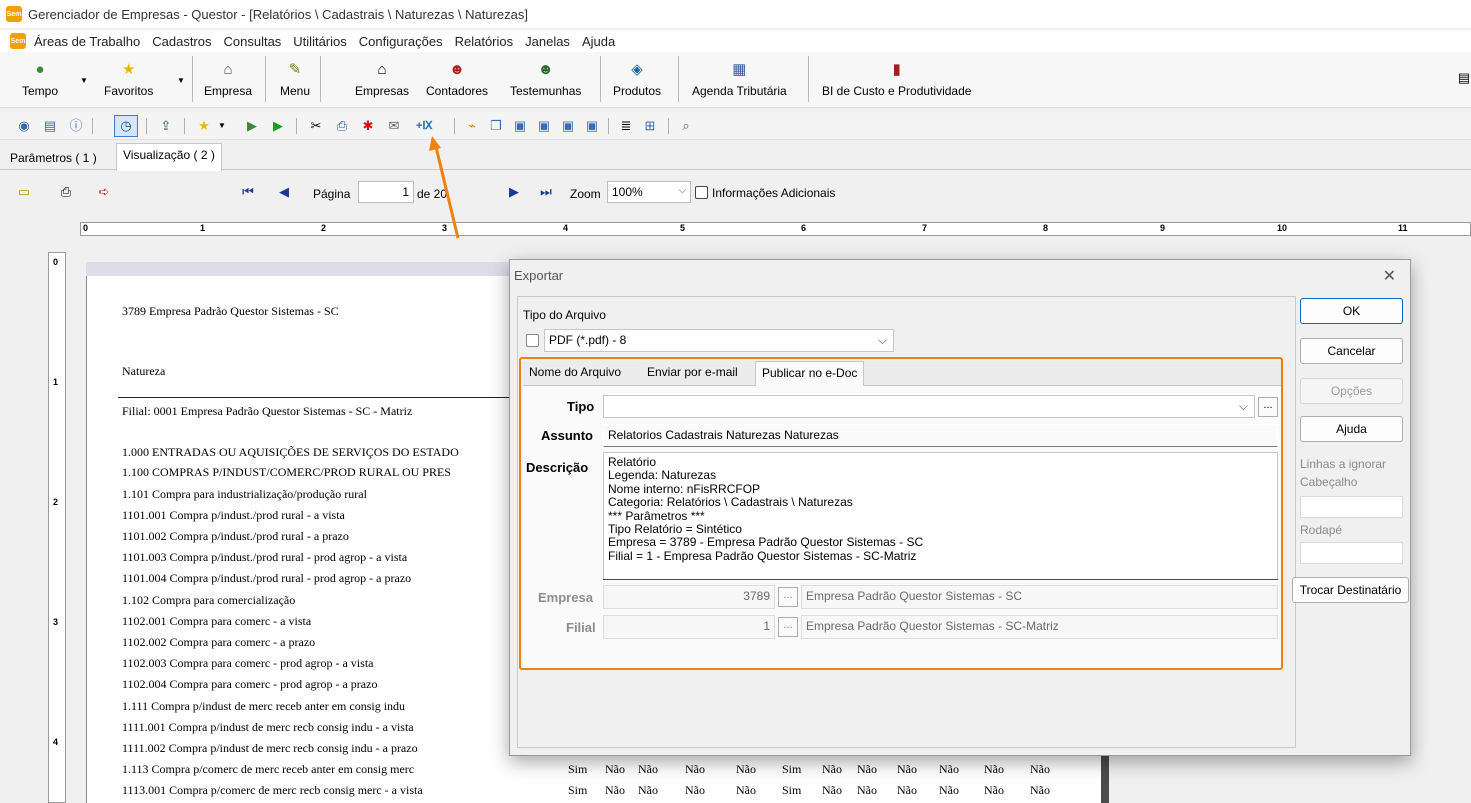 The image size is (1471, 803). Describe the element at coordinates (457, 79) in the screenshot. I see `contadores-button: ☻ Contadores` at that location.